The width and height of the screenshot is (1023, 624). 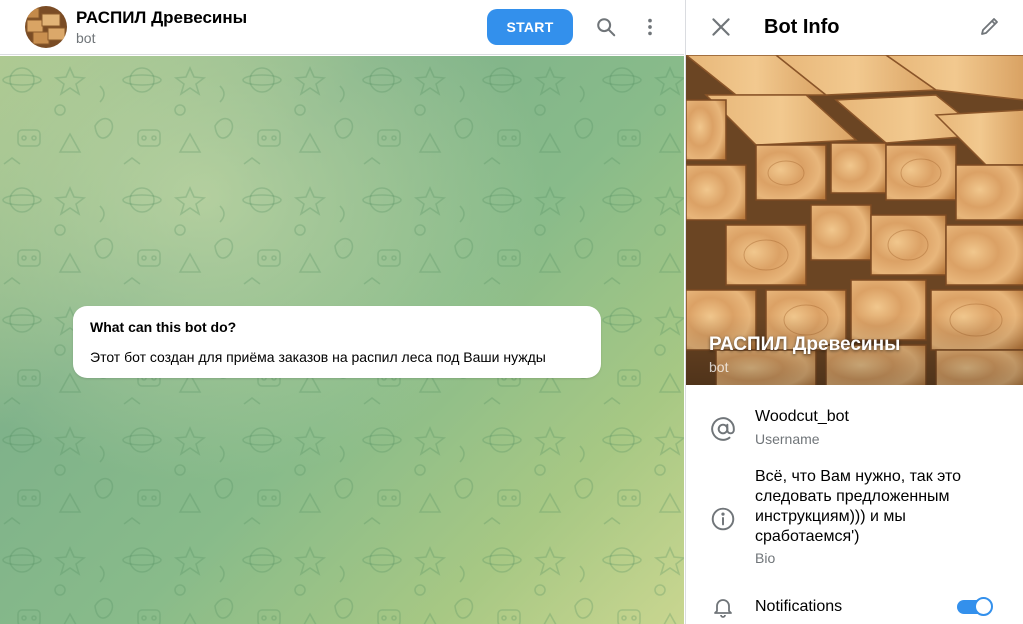 I want to click on notifications-label: Notifications, so click(x=799, y=606).